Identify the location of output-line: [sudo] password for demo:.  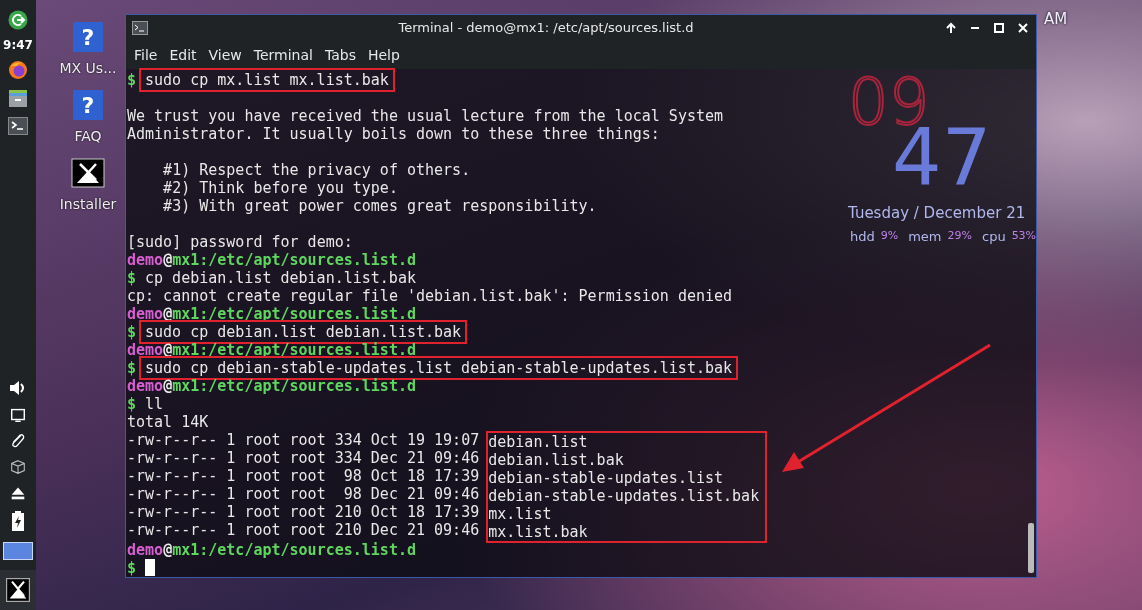
(240, 242).